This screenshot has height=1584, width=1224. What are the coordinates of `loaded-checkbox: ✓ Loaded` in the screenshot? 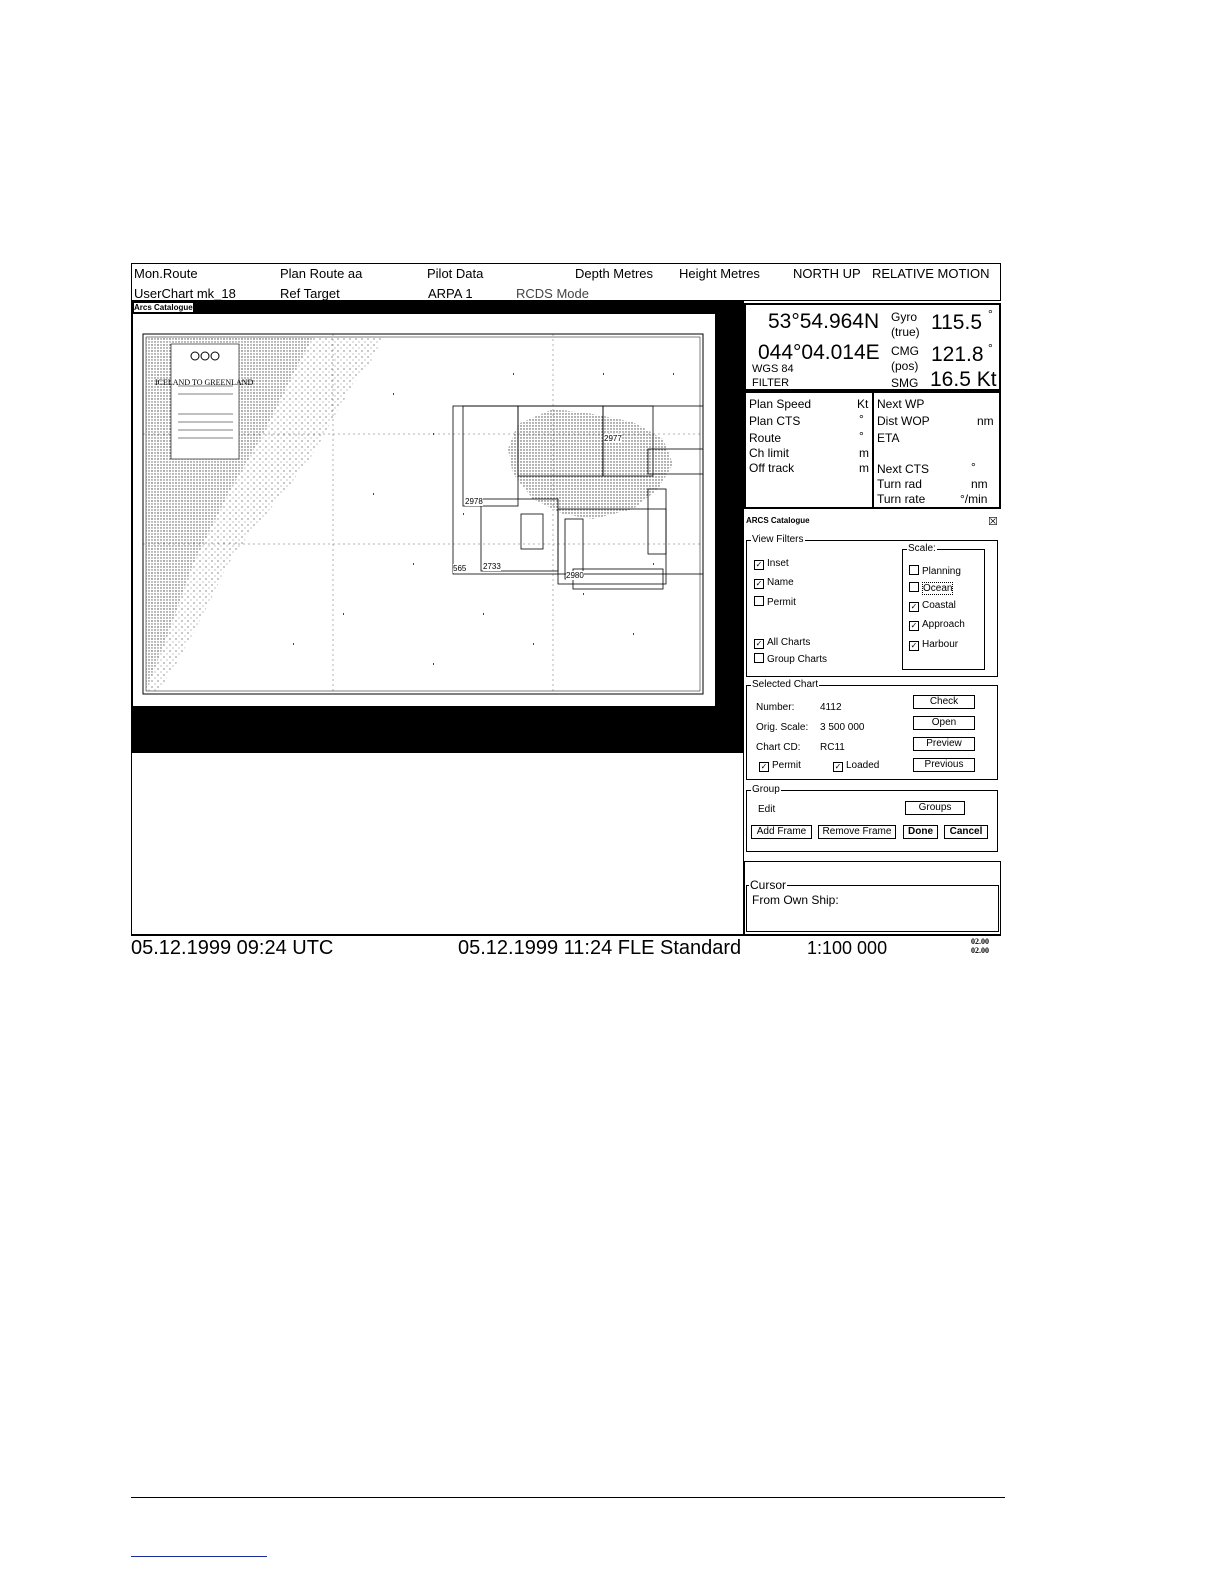 It's located at (856, 766).